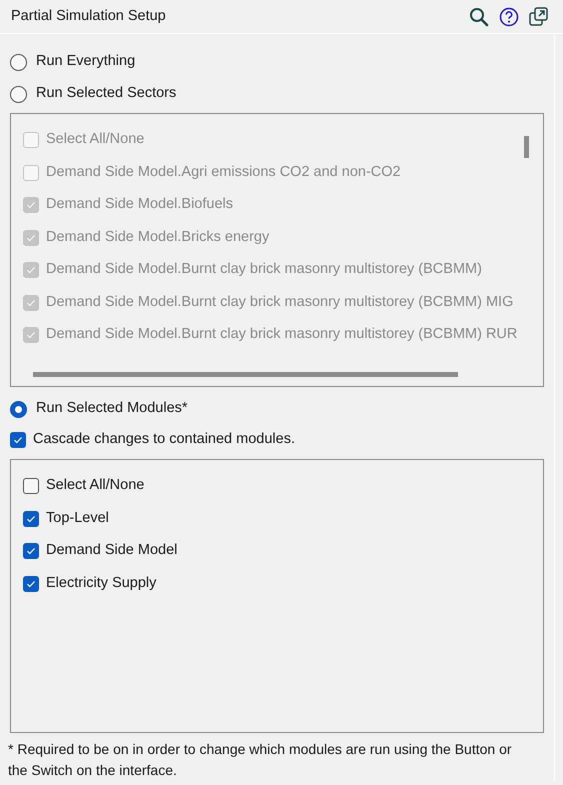 This screenshot has width=563, height=785. I want to click on panel-title: Partial Simulation Setup, so click(88, 16).